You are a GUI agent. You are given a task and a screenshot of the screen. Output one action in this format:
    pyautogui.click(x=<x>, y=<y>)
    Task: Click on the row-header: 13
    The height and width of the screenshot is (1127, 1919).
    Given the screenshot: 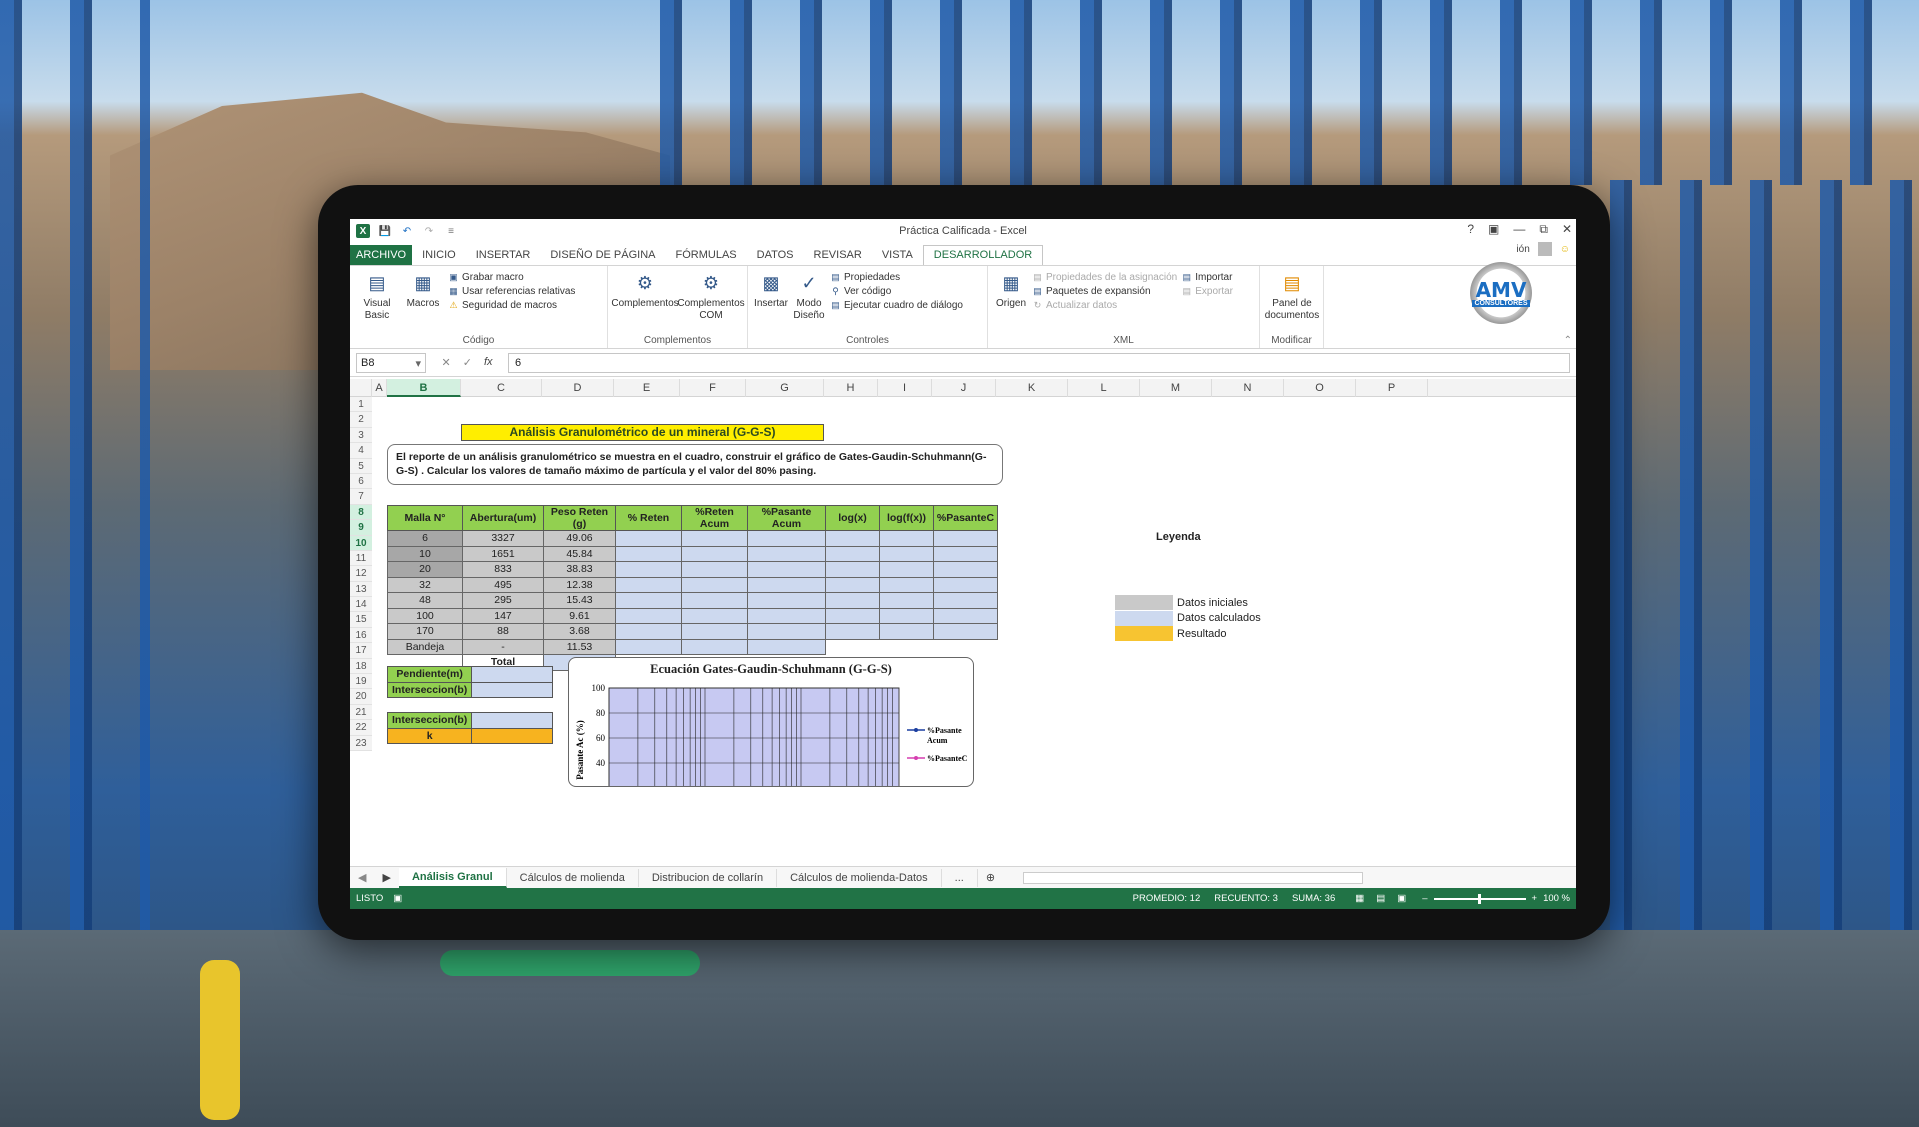 What is the action you would take?
    pyautogui.click(x=361, y=589)
    